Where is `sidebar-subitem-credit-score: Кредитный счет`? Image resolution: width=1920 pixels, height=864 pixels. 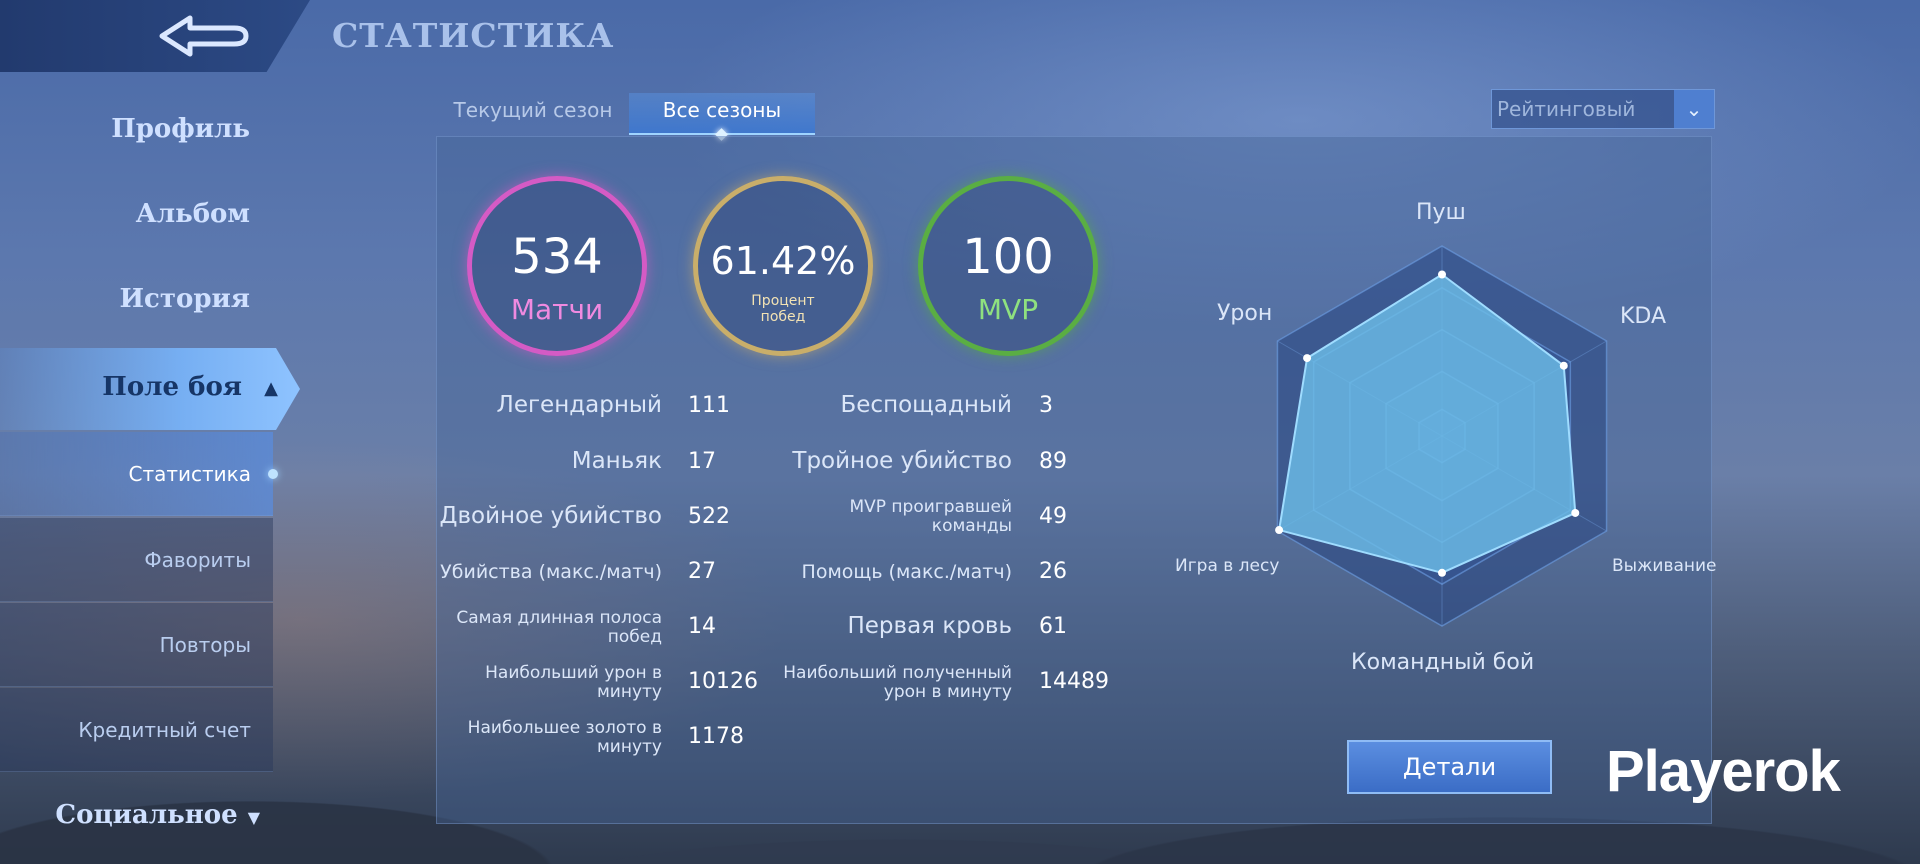
sidebar-subitem-credit-score: Кредитный счет is located at coordinates (136, 730).